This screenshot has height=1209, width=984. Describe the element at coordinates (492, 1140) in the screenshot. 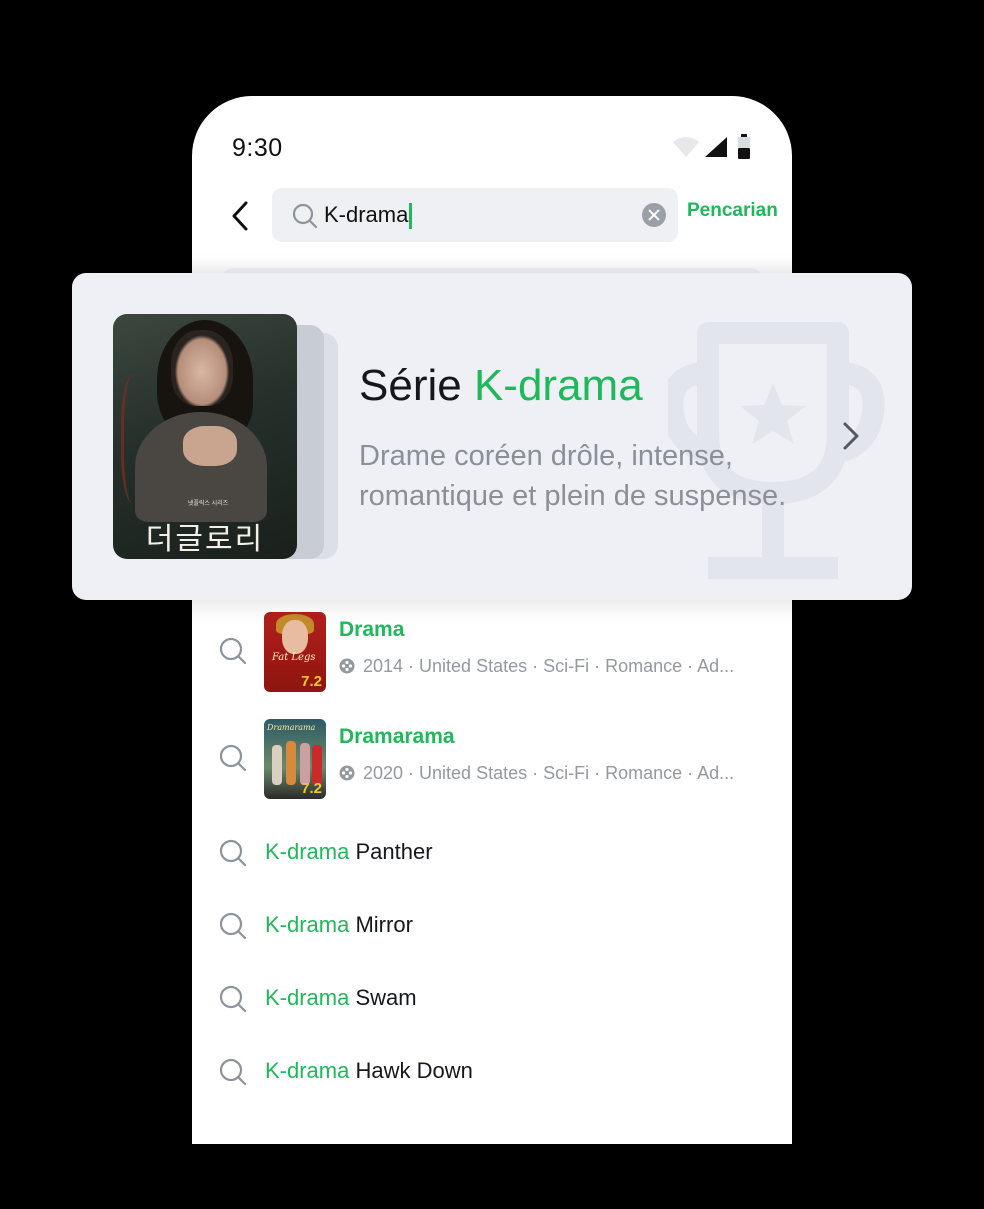

I see `screen-bottom-edge` at that location.